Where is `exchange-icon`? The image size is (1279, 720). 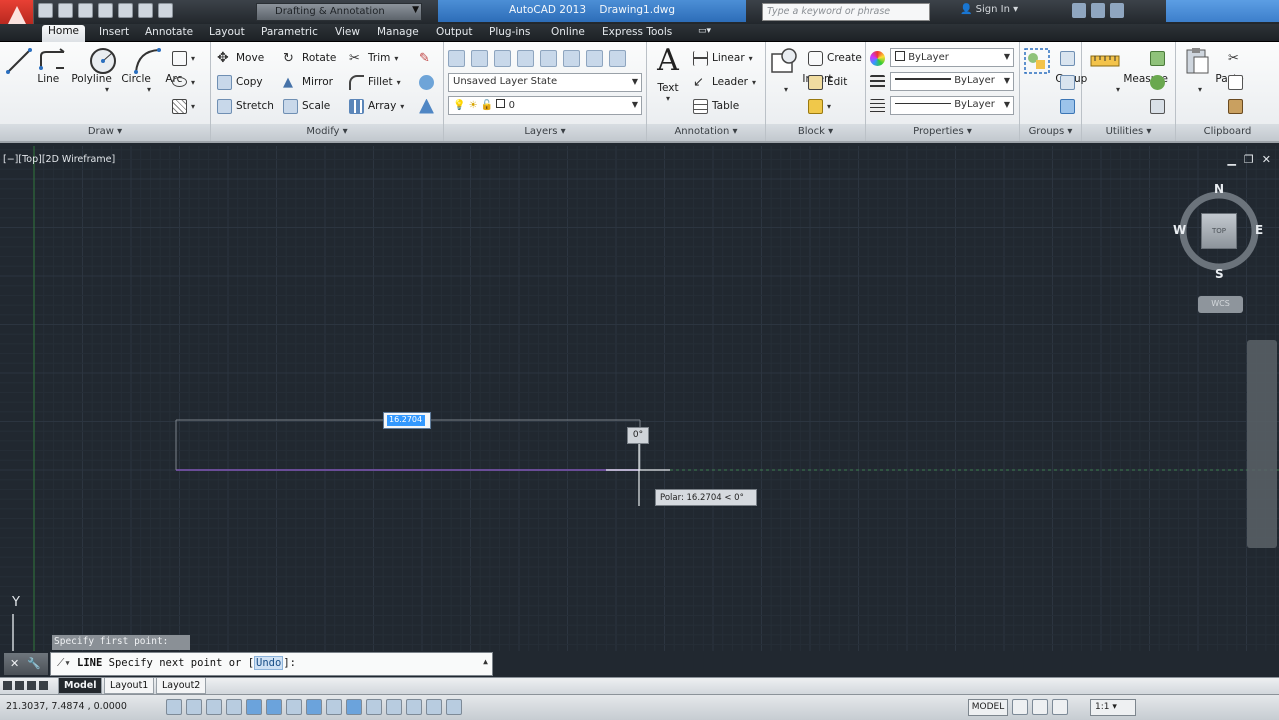 exchange-icon is located at coordinates (1079, 10).